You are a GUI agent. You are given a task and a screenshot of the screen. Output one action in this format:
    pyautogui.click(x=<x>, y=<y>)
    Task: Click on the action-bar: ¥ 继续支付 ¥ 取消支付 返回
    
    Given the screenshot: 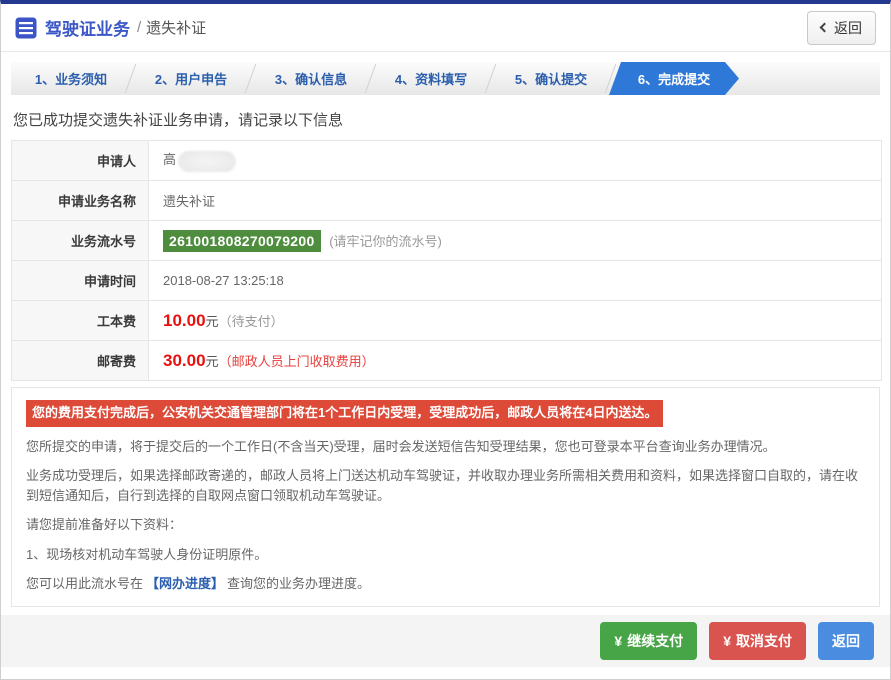 What is the action you would take?
    pyautogui.click(x=445, y=640)
    